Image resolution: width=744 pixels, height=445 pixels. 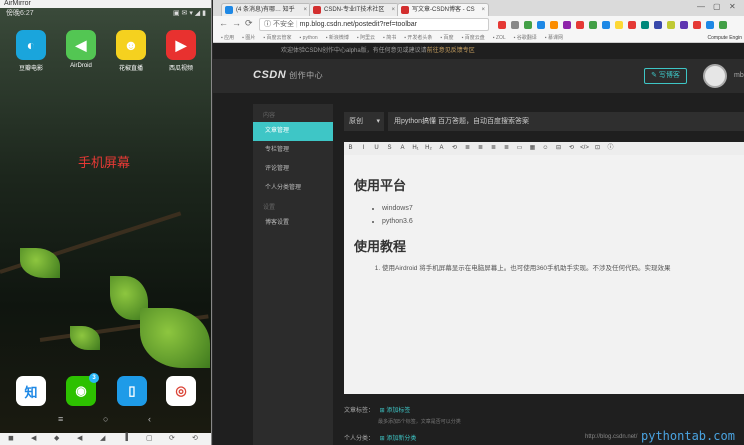 What do you see at coordinates (31, 51) in the screenshot?
I see `app-douban-movie: ◐ 豆瓣电影` at bounding box center [31, 51].